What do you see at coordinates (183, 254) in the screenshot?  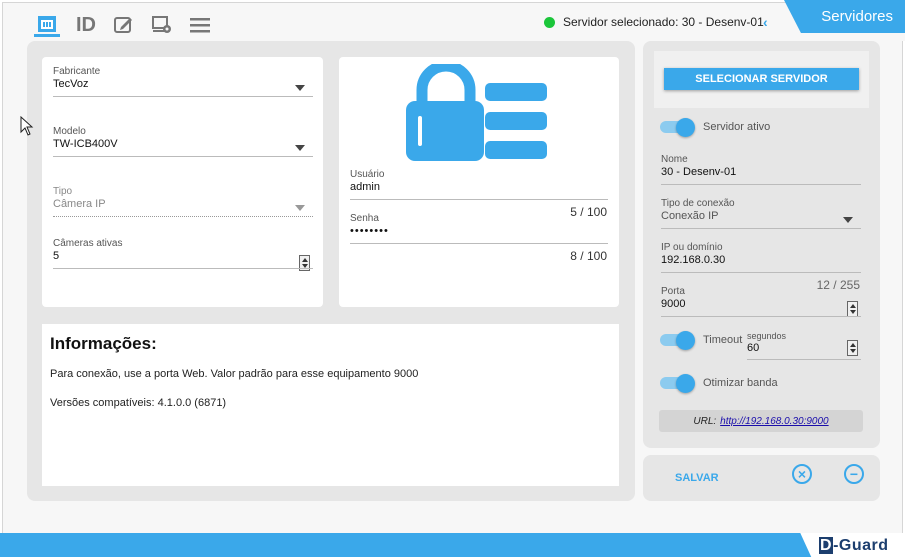 I see `active-cameras-stepper: Câmeras ativas 5` at bounding box center [183, 254].